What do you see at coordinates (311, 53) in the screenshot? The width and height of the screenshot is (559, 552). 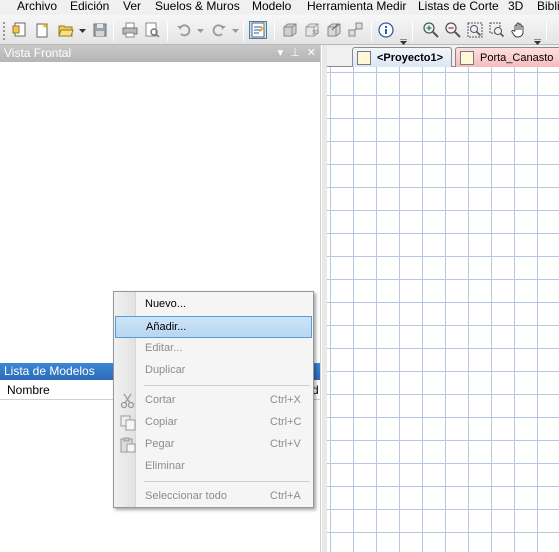 I see `close-icon: ✕` at bounding box center [311, 53].